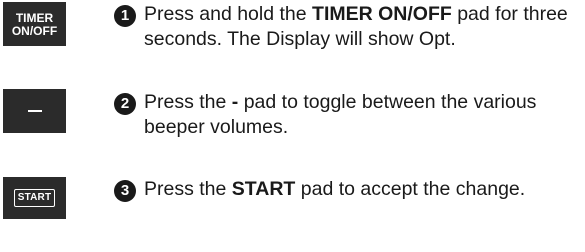 Image resolution: width=585 pixels, height=252 pixels. I want to click on timer-pad-label-line2: ON/OFF, so click(34, 31).